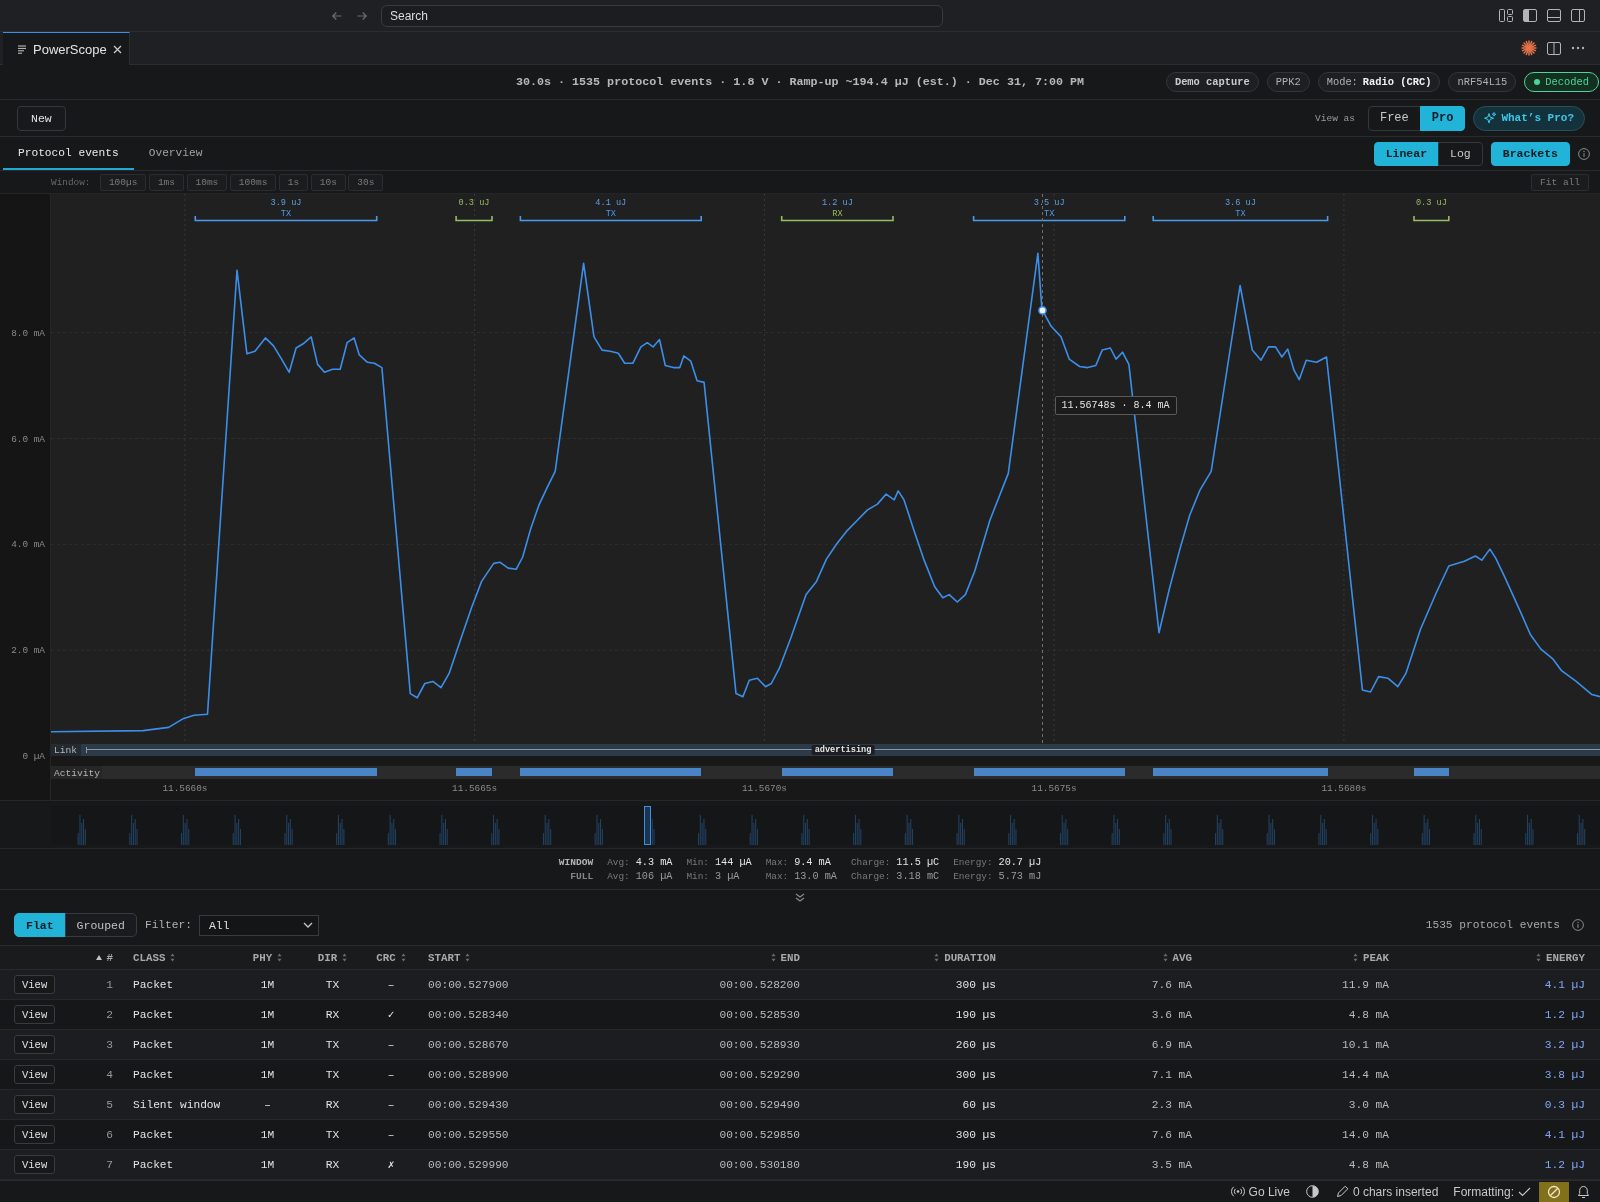 The height and width of the screenshot is (1202, 1600). I want to click on table-cell: 00:00.529550, so click(468, 1134).